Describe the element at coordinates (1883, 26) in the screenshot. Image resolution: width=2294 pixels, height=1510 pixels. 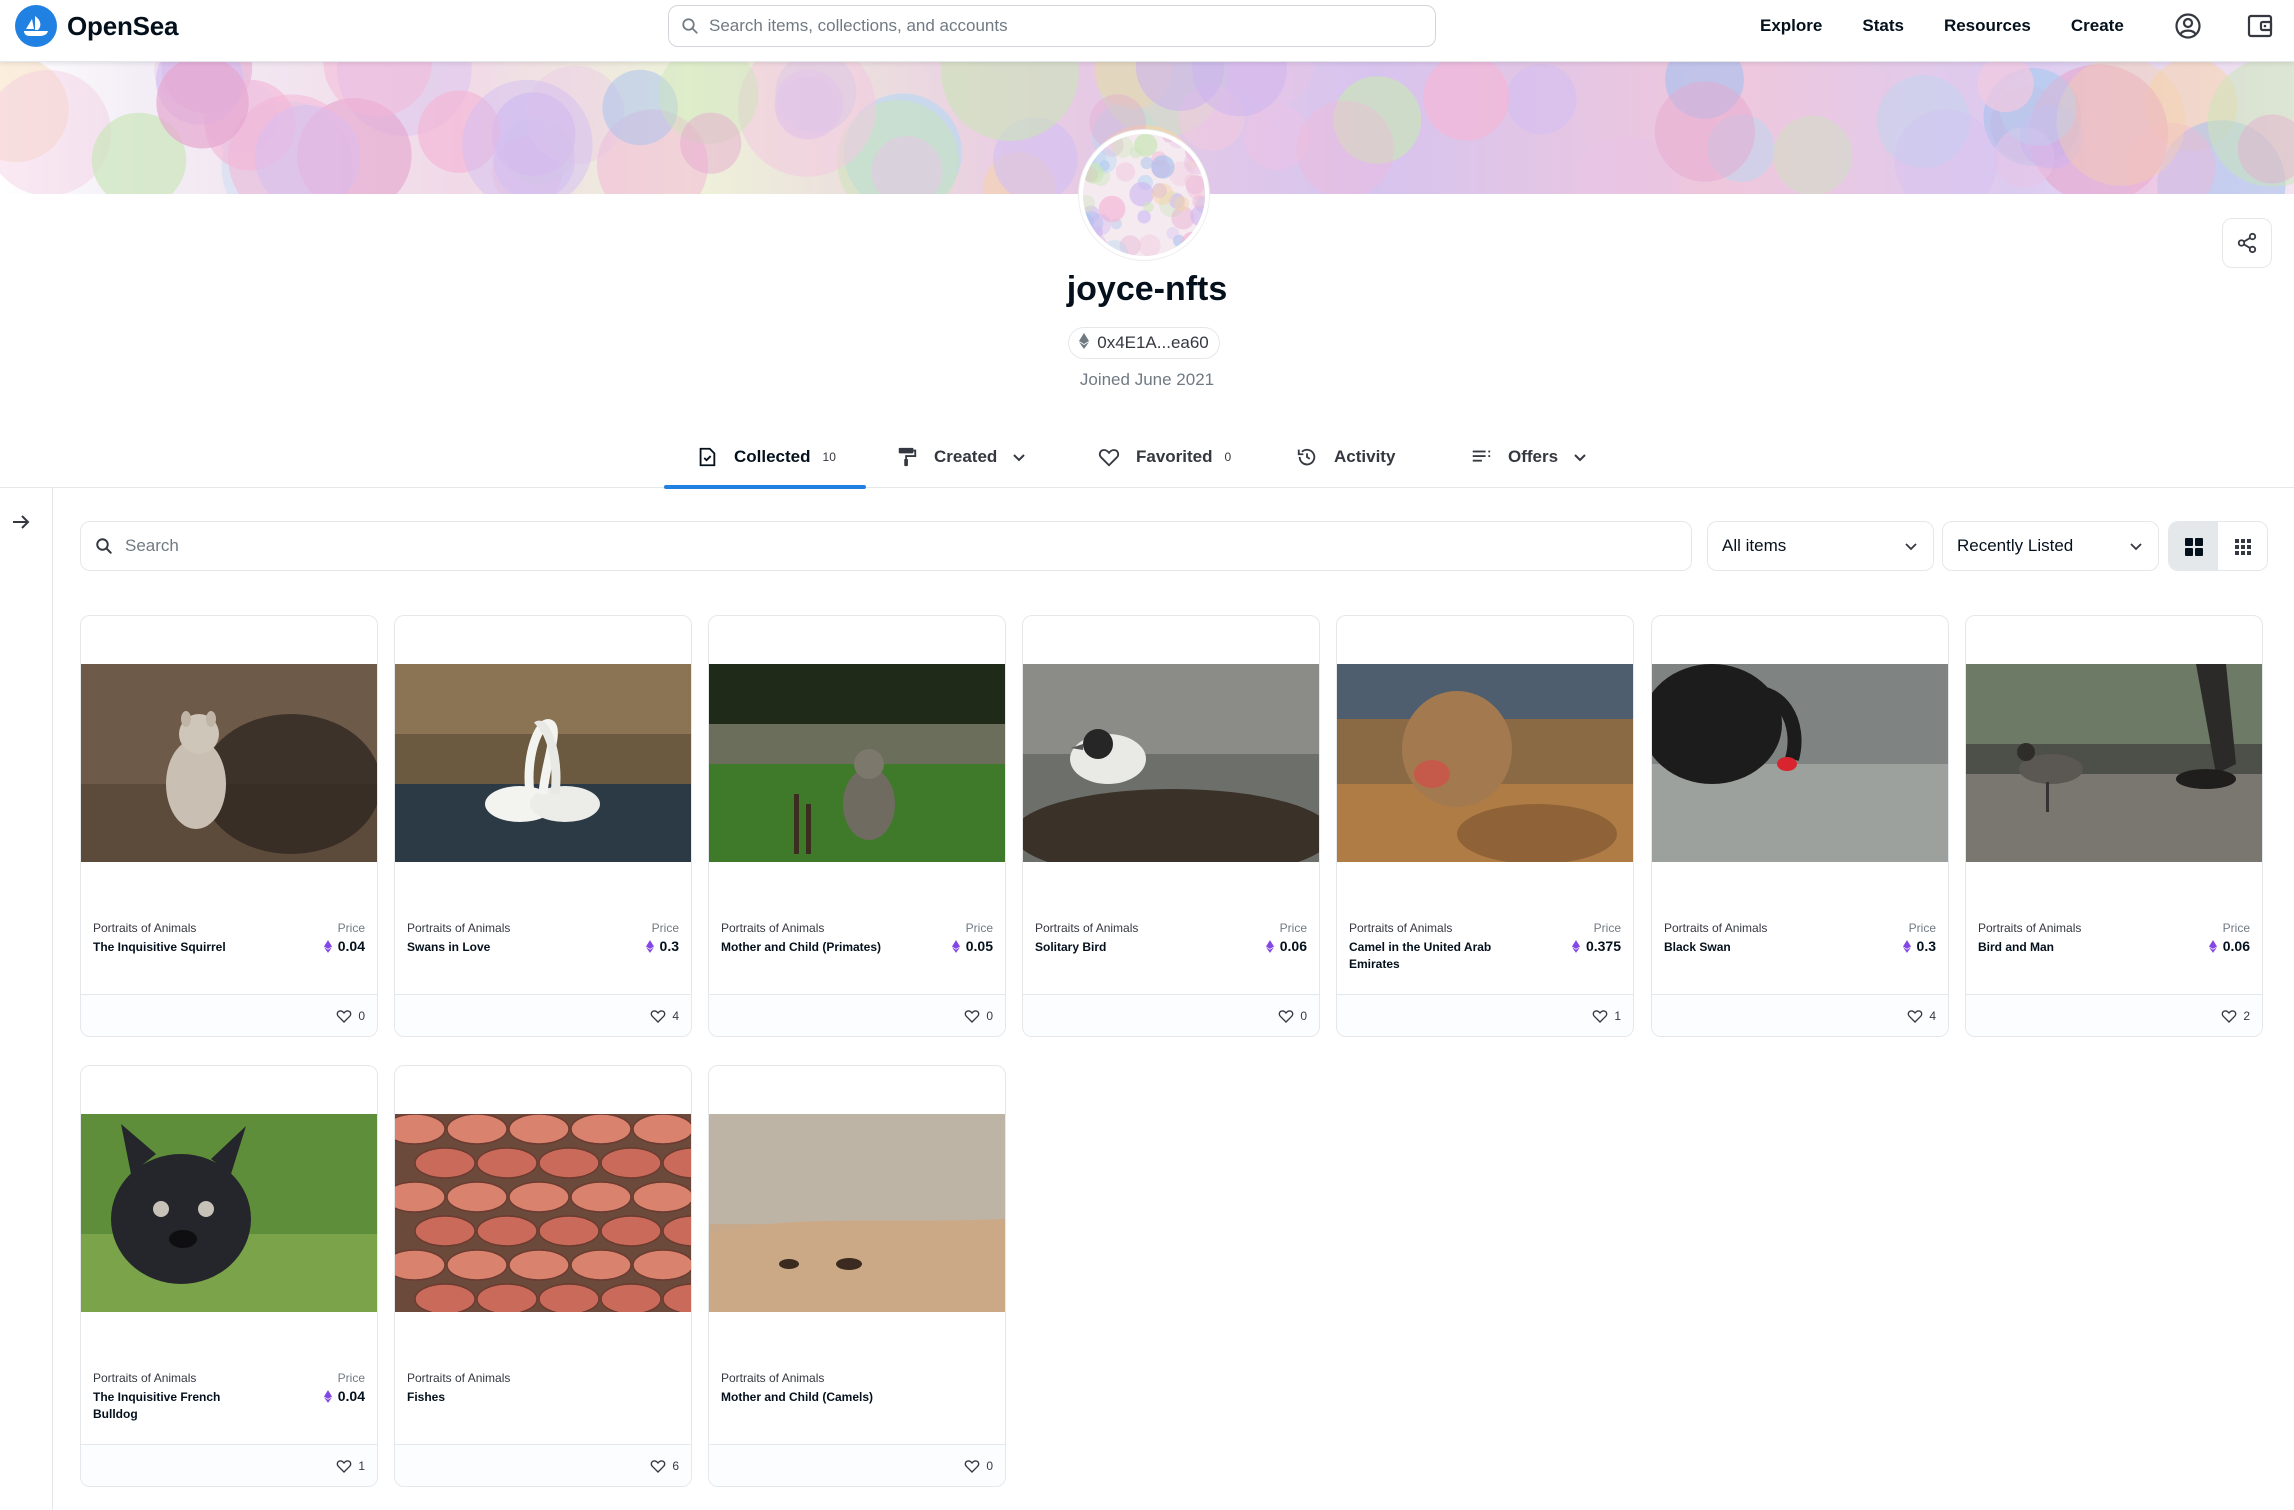
I see `nav-stats: Stats` at that location.